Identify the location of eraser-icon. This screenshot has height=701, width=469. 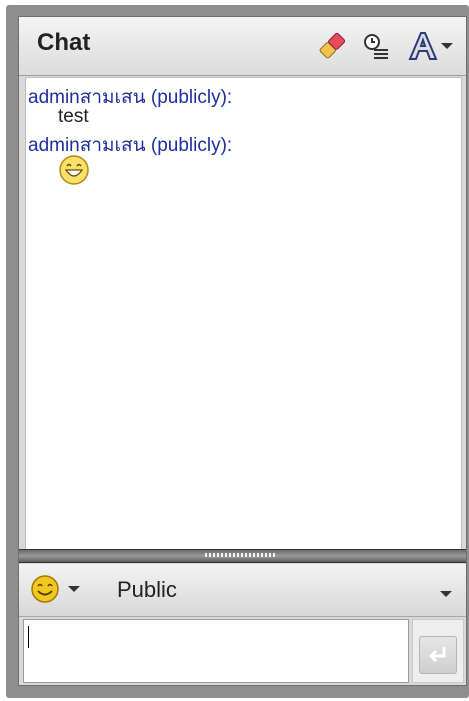
(332, 46).